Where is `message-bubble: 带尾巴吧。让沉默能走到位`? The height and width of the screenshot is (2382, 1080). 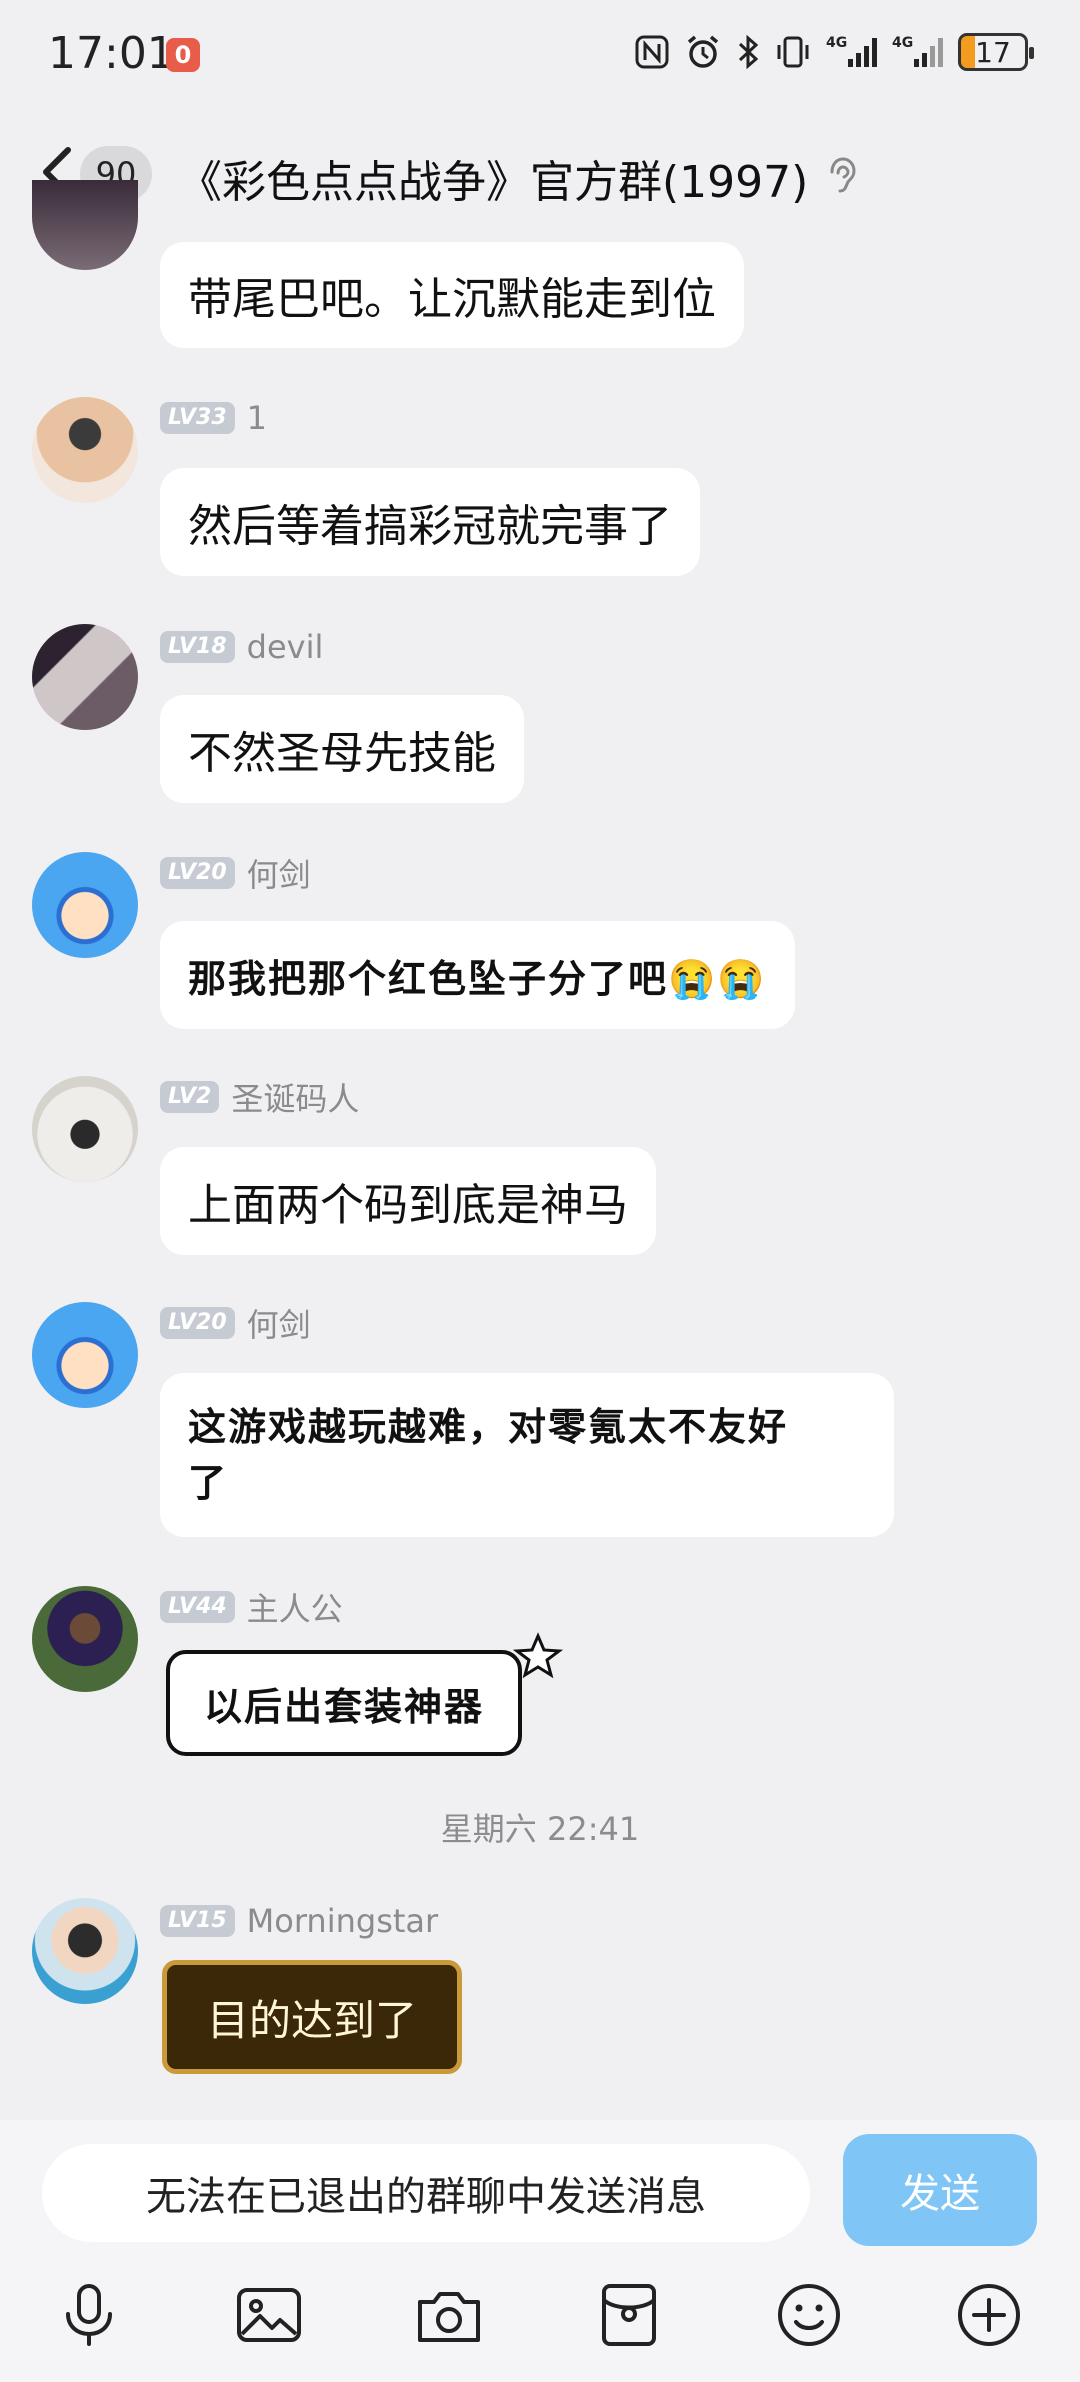 message-bubble: 带尾巴吧。让沉默能走到位 is located at coordinates (452, 295).